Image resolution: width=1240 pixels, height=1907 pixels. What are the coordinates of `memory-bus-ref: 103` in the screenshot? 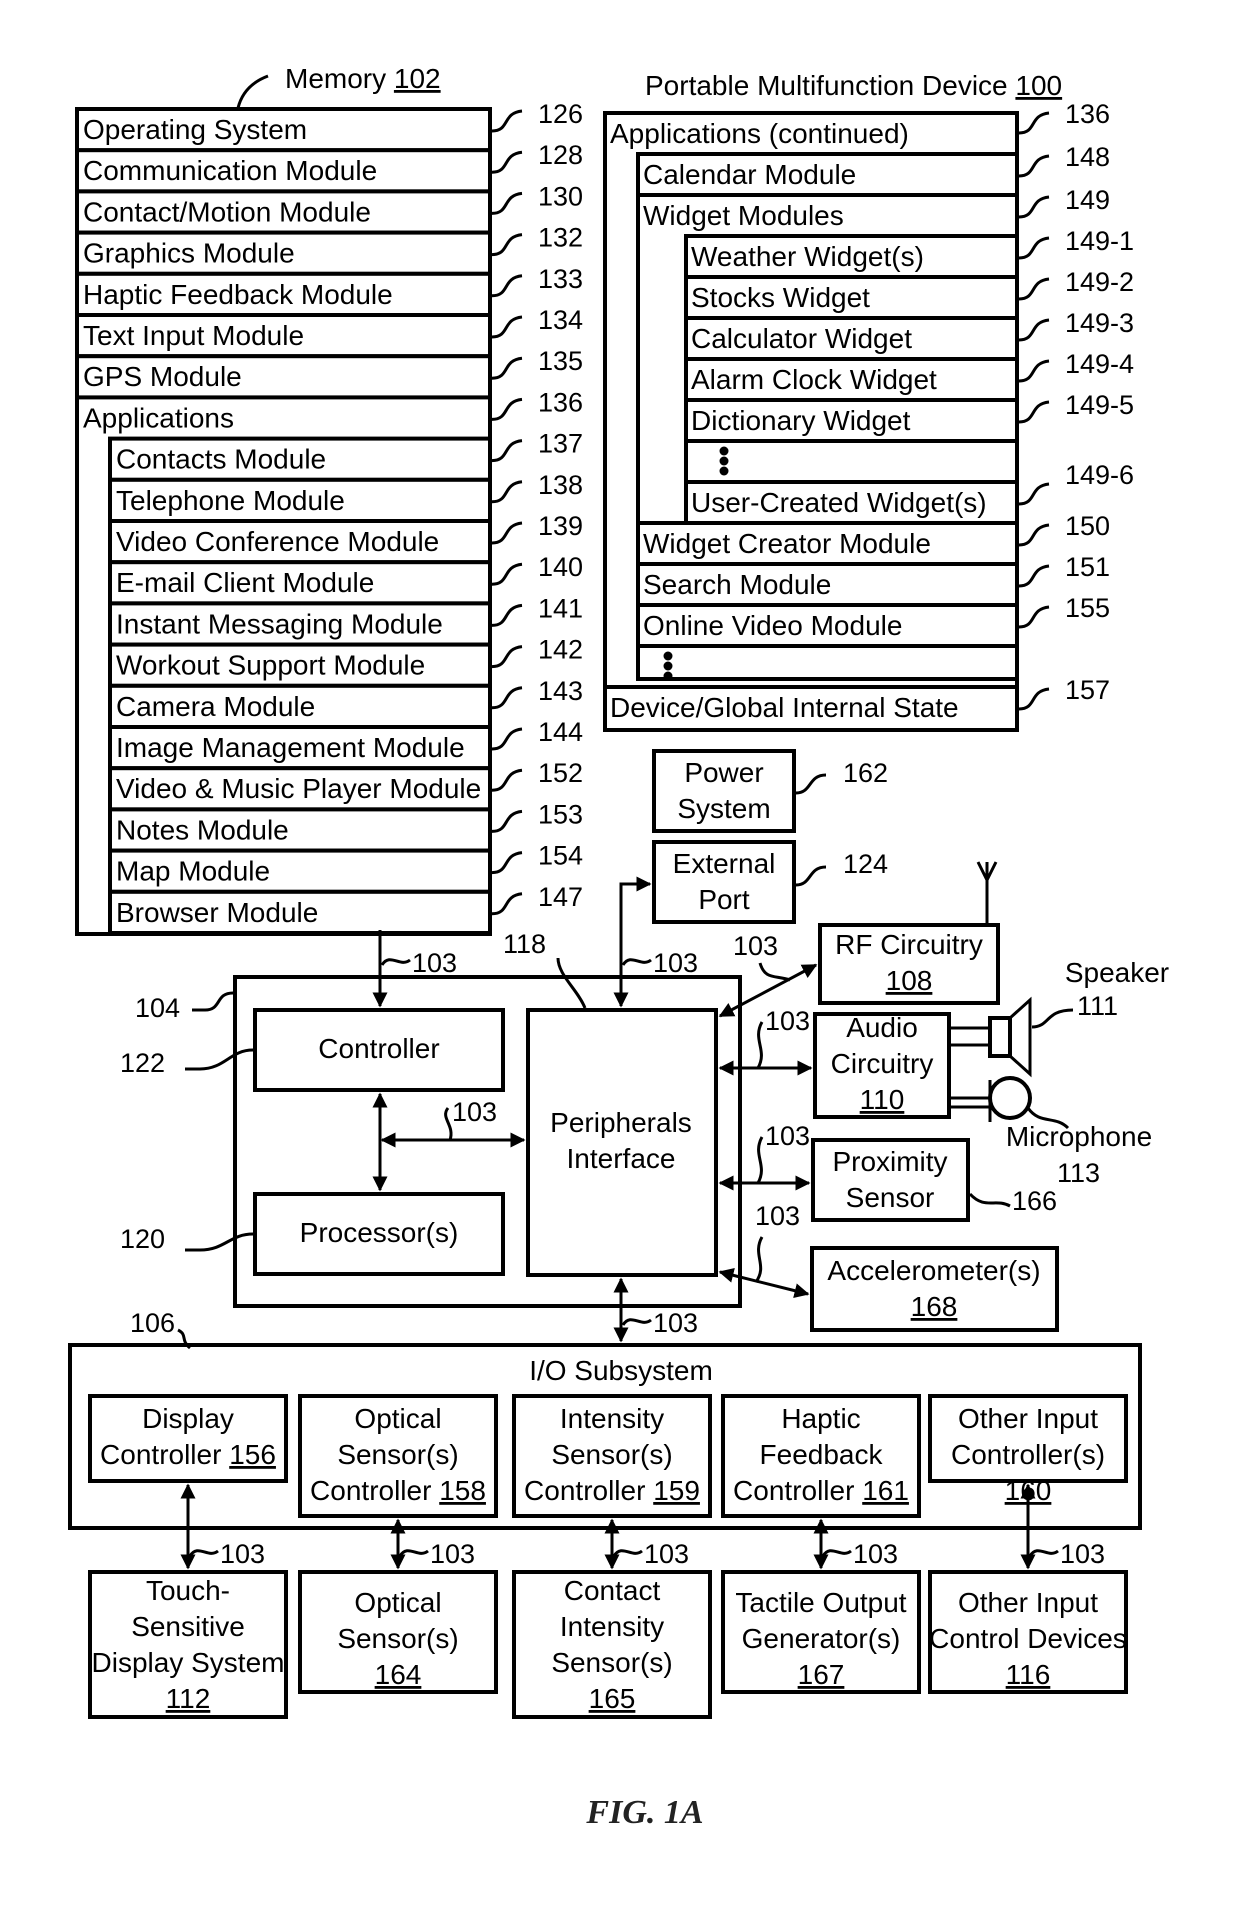 It's located at (434, 963).